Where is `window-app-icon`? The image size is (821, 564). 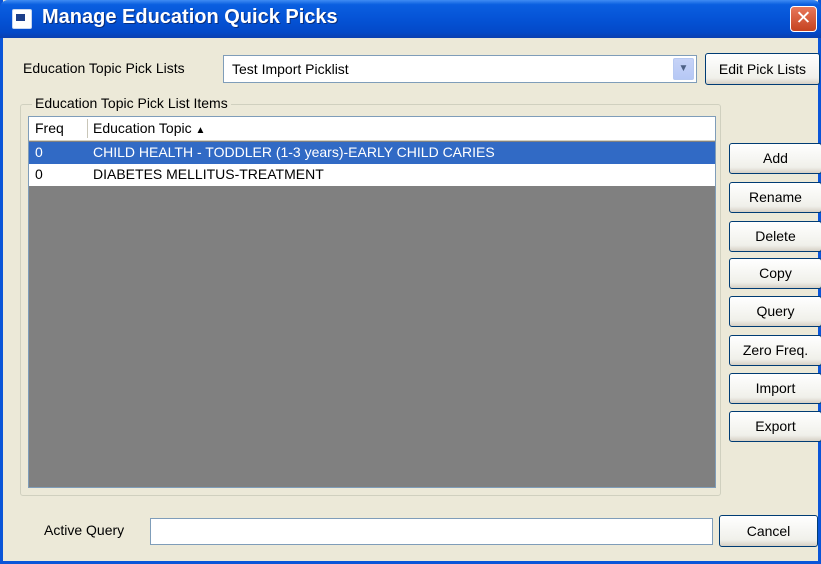 window-app-icon is located at coordinates (22, 19).